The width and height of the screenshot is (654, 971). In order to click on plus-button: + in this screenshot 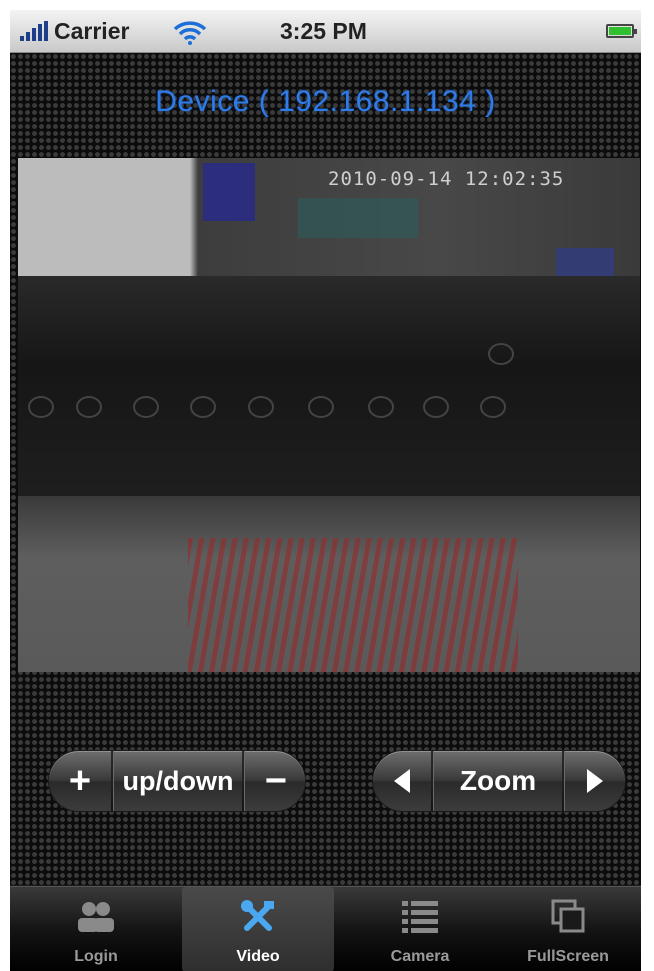, I will do `click(80, 781)`.